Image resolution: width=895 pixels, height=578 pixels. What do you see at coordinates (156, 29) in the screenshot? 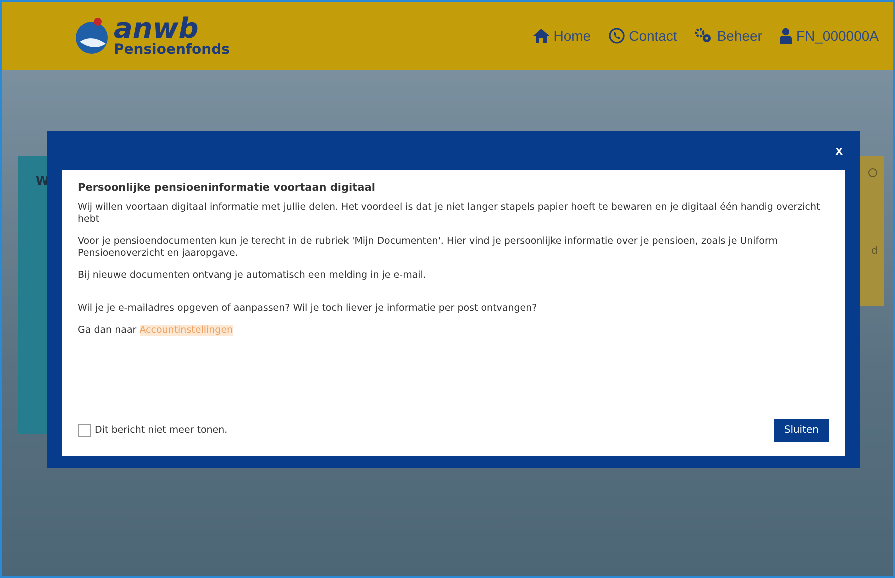
I see `logo-wordmark: anwb` at bounding box center [156, 29].